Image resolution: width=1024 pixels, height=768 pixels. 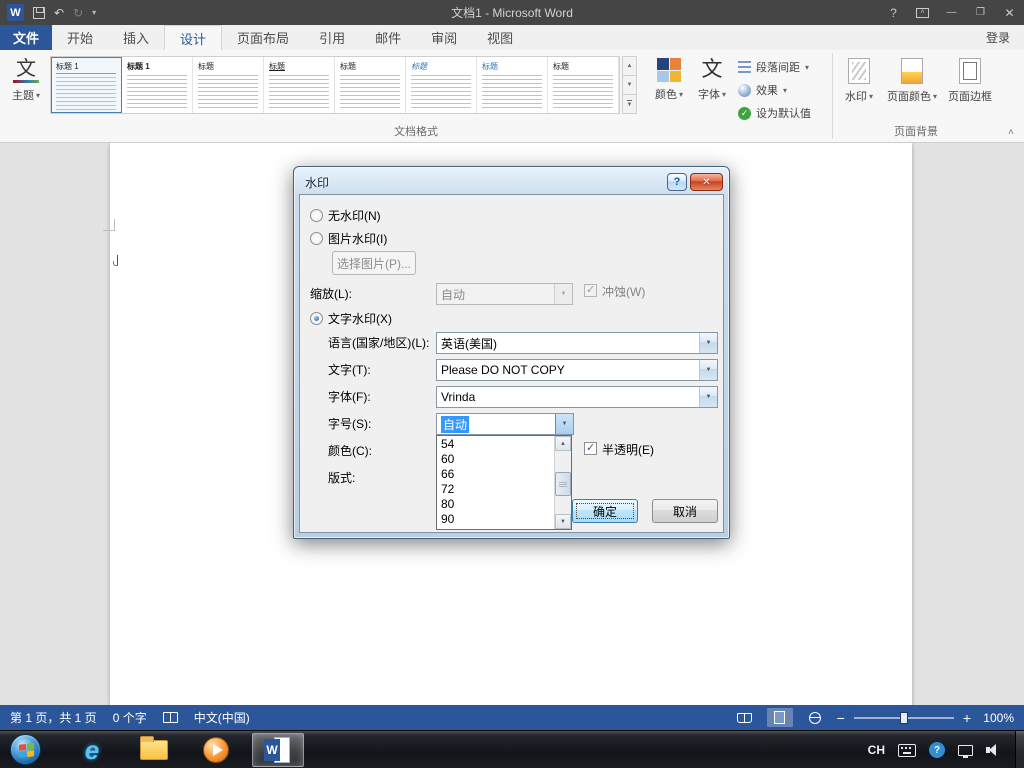 What do you see at coordinates (354, 216) in the screenshot?
I see `no-watermark-label: 无水印(N)` at bounding box center [354, 216].